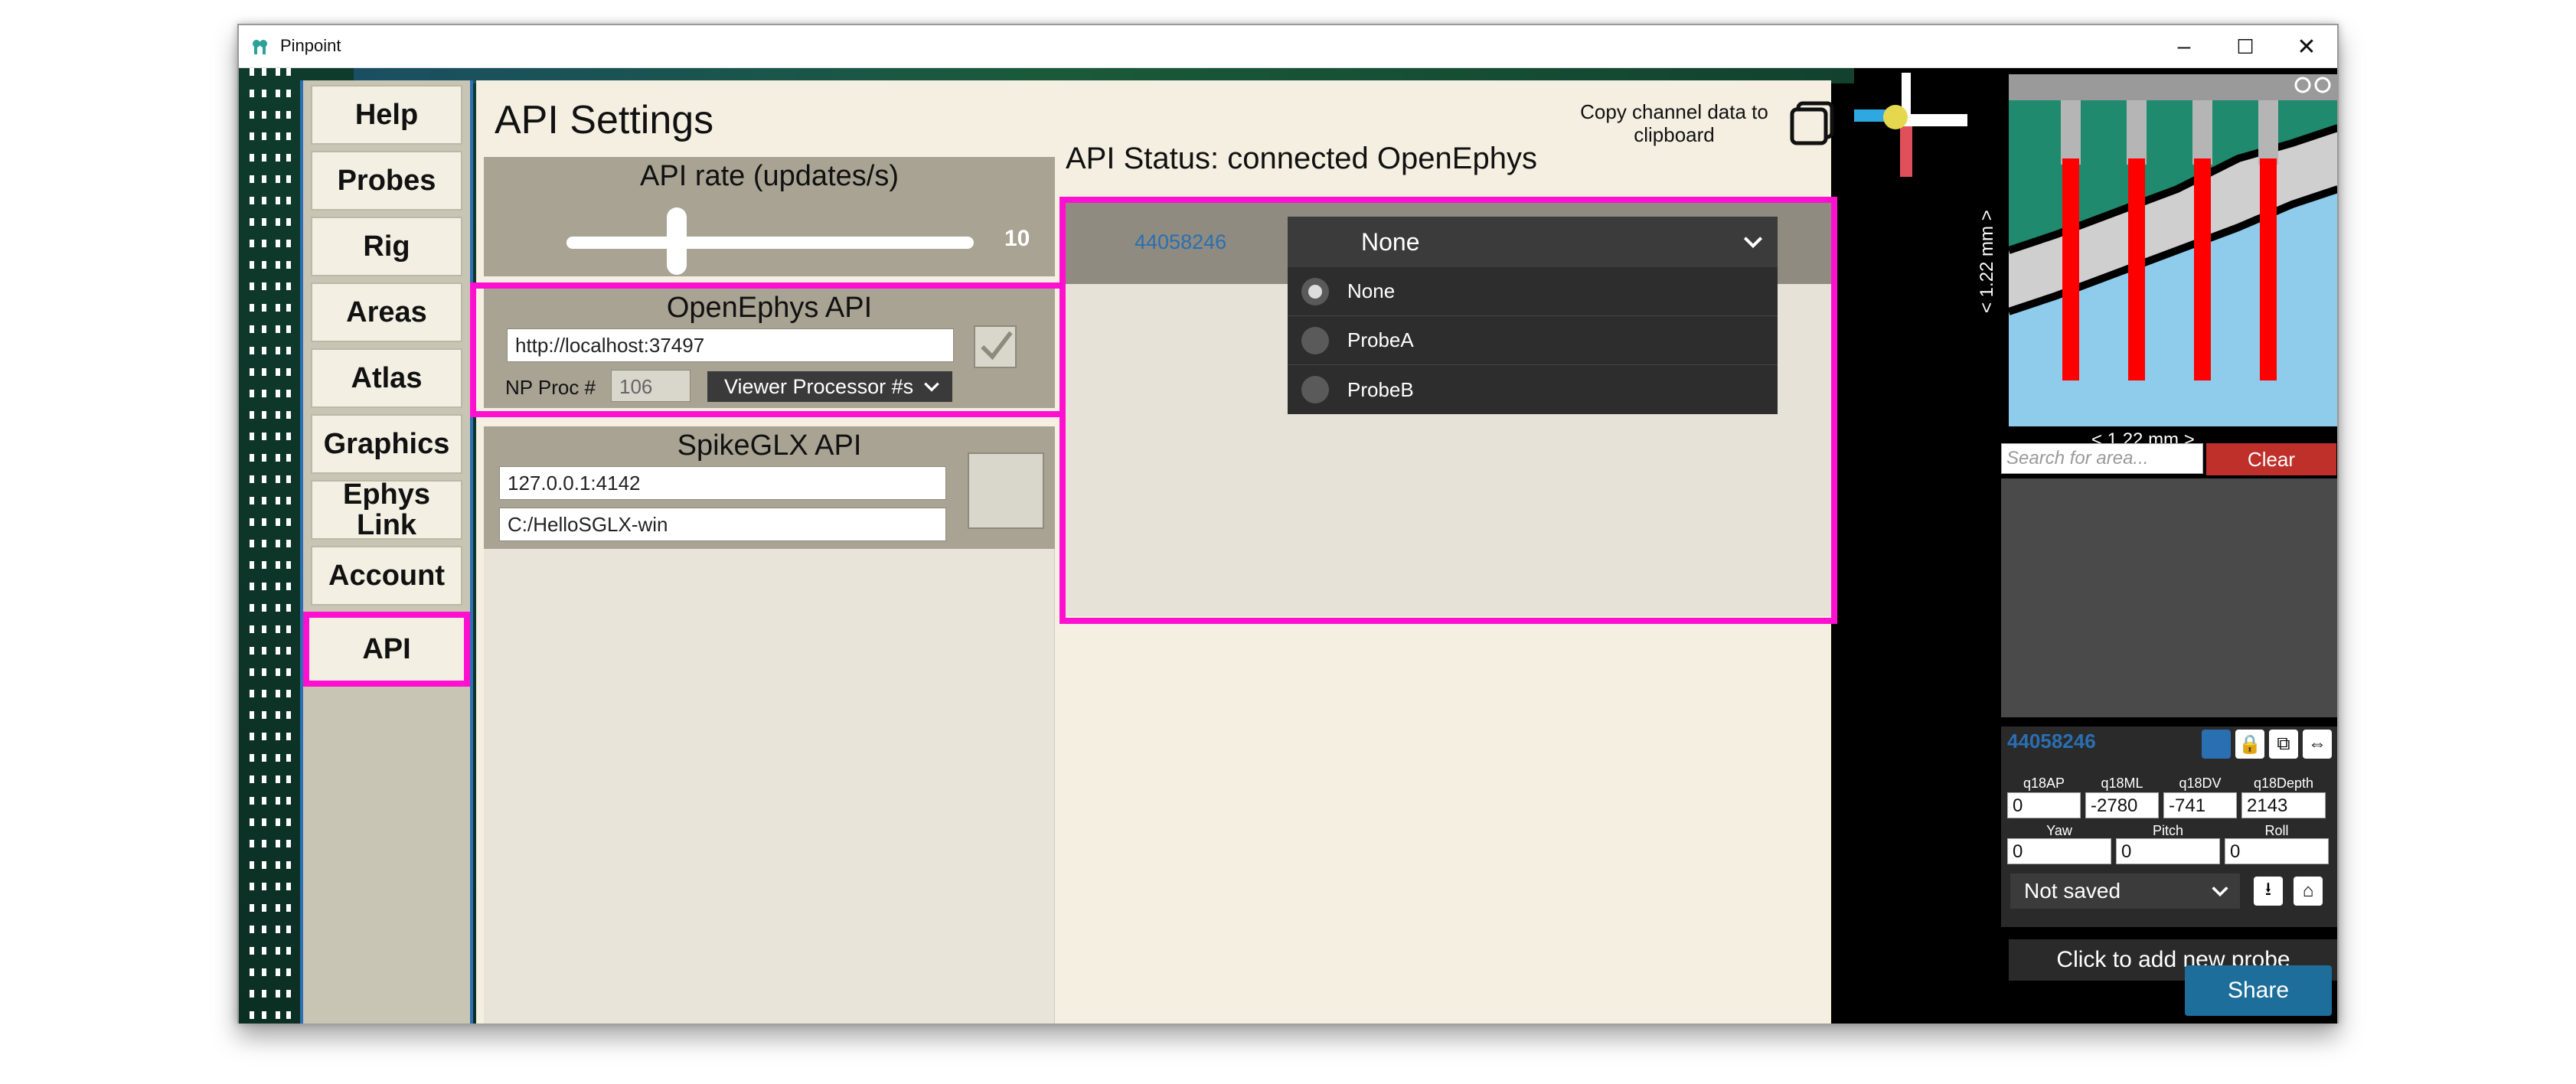 This screenshot has height=1084, width=2576. Describe the element at coordinates (2072, 891) in the screenshot. I see `saved-state-label: Not saved` at that location.